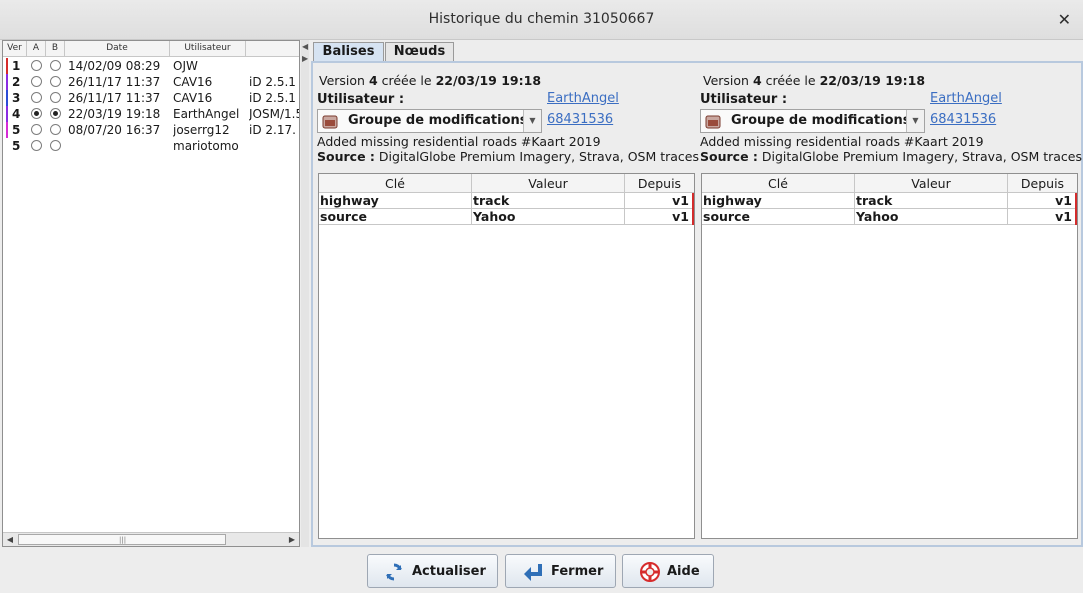 The height and width of the screenshot is (593, 1083). What do you see at coordinates (778, 217) in the screenshot?
I see `tag-key: source` at bounding box center [778, 217].